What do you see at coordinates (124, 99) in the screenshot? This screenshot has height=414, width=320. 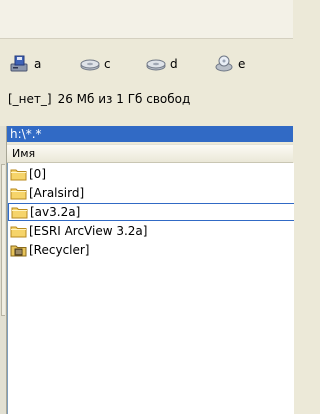 I see `free-space-text: 26 Мб из 1 Гб свобод` at bounding box center [124, 99].